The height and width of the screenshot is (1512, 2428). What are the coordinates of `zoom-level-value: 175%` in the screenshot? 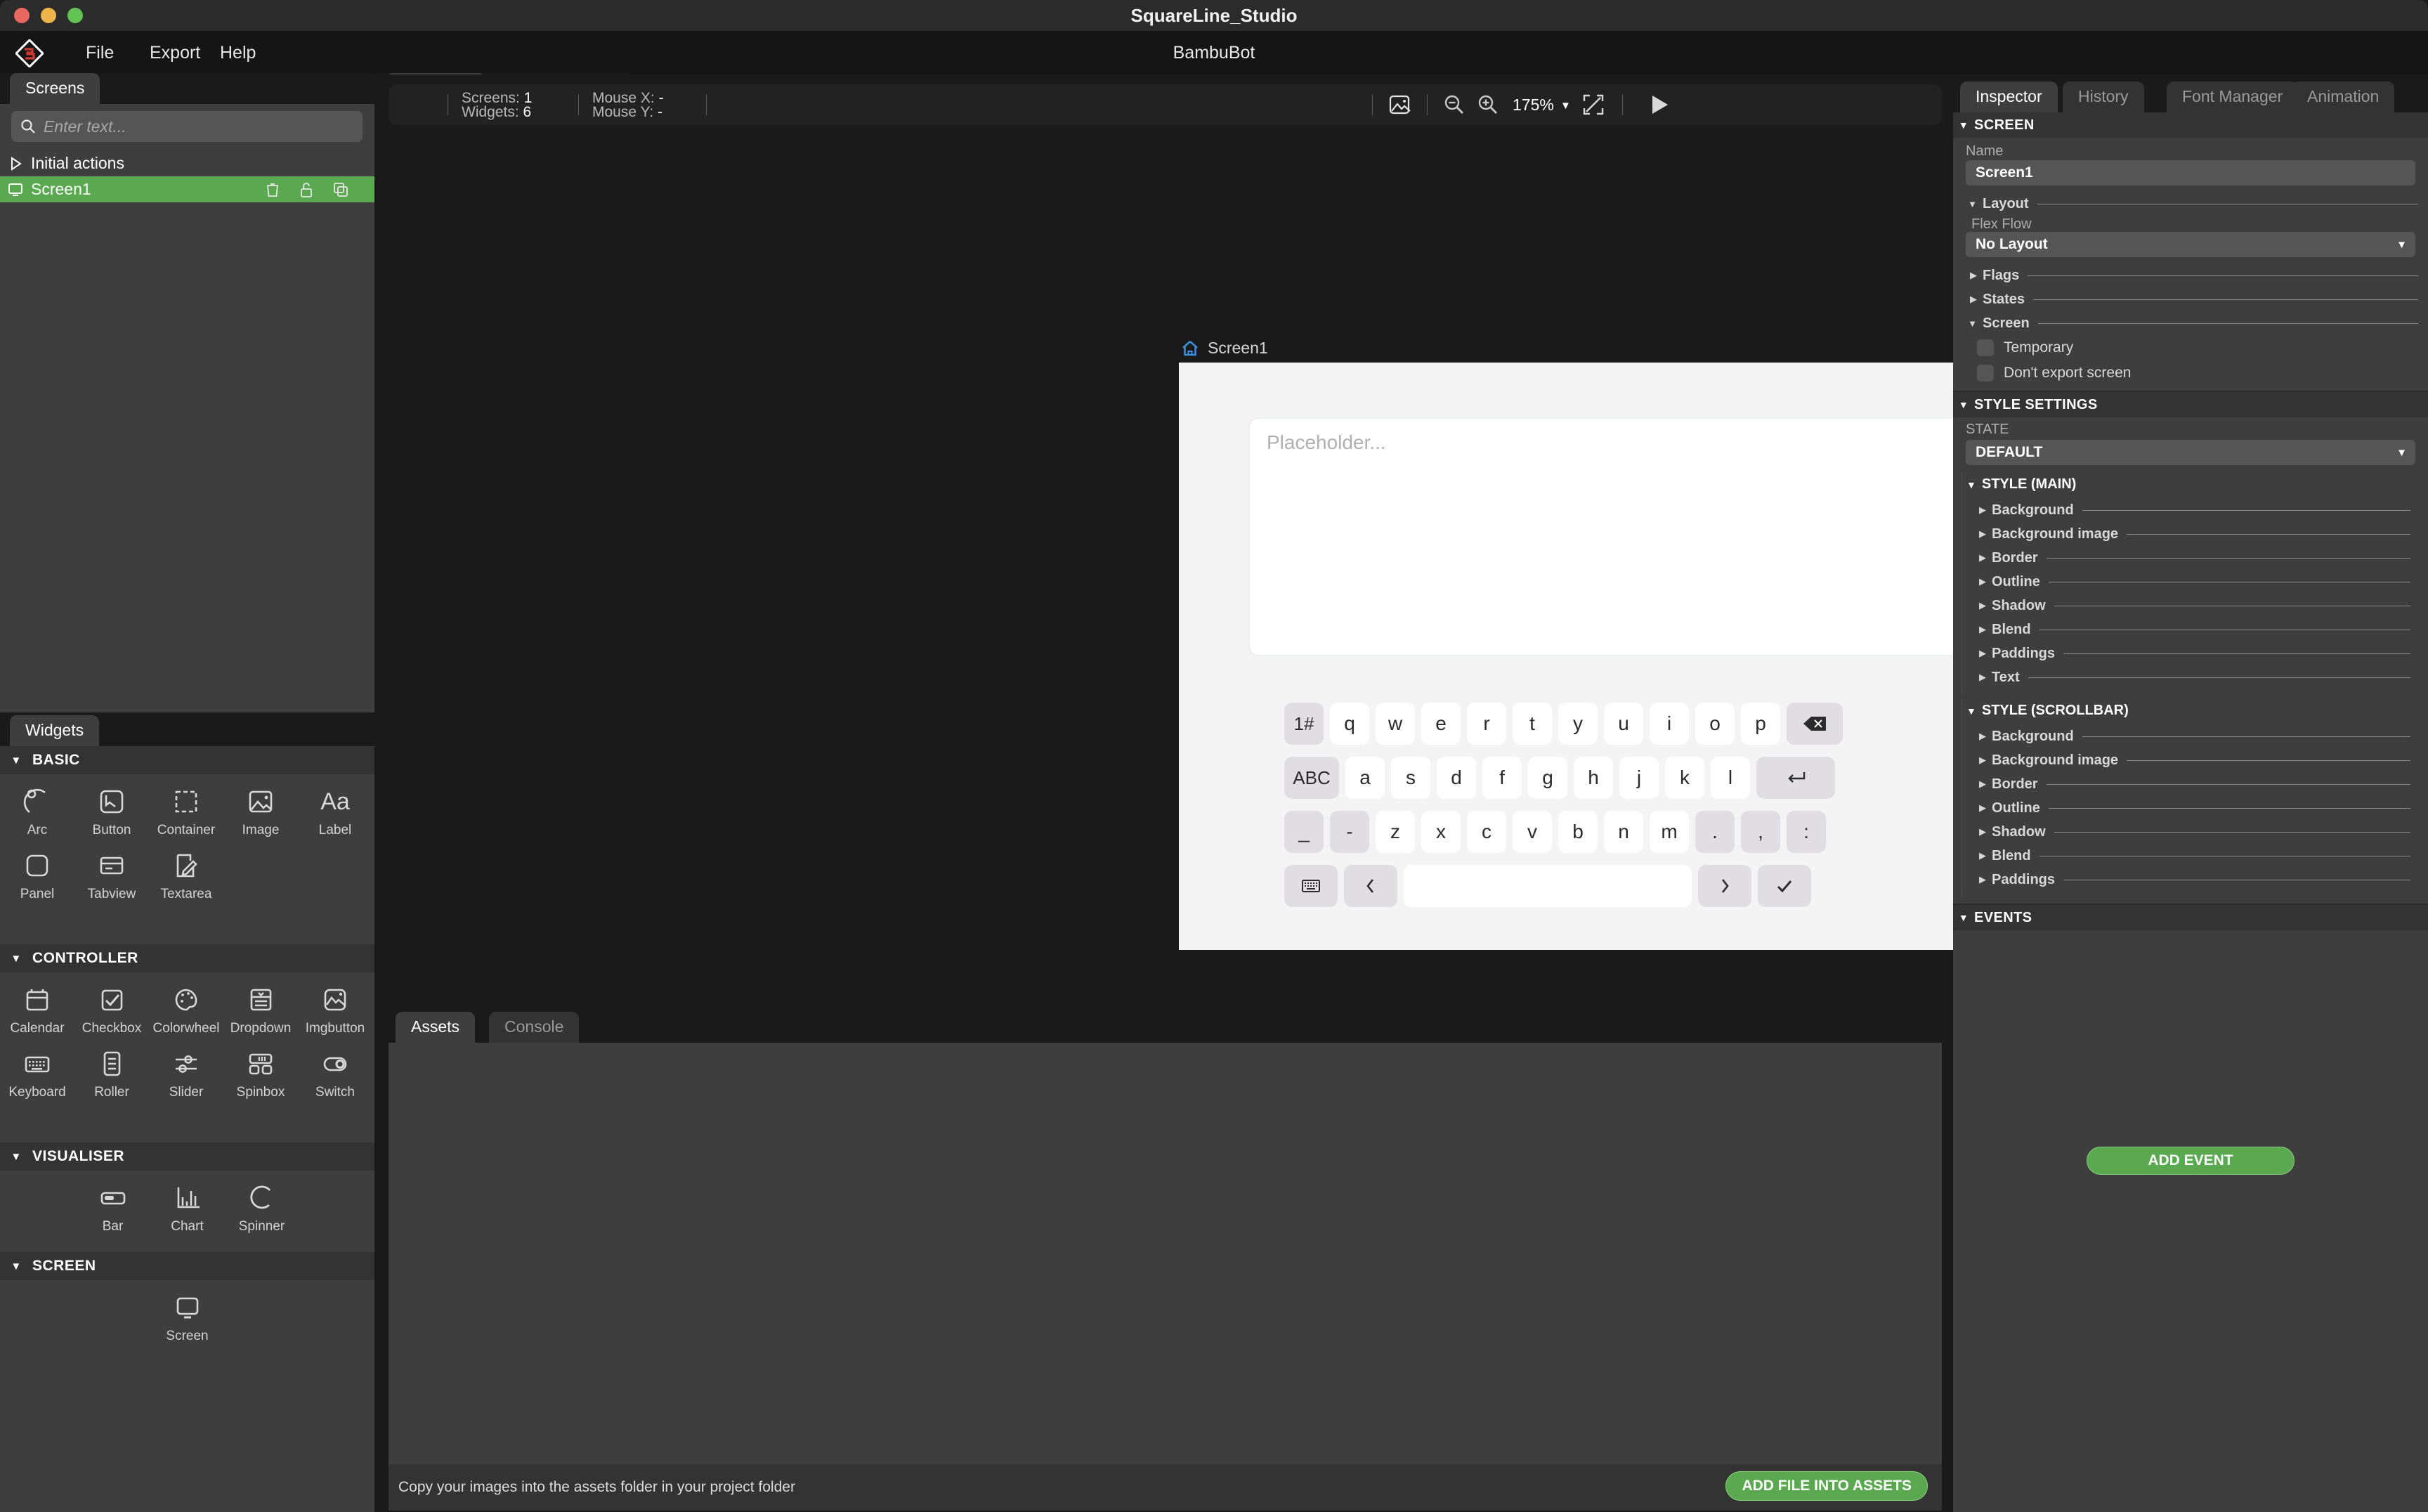 It's located at (1533, 106).